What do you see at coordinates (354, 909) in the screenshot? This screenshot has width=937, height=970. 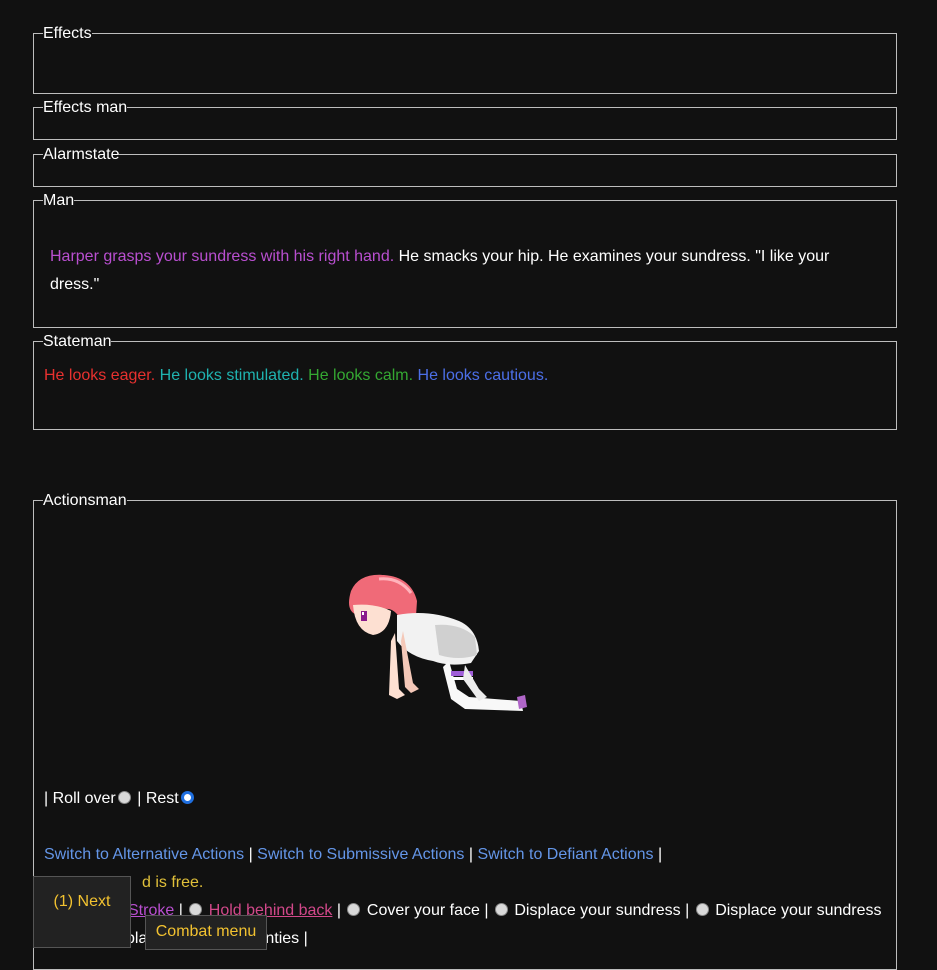 I see `cover-face-radio` at bounding box center [354, 909].